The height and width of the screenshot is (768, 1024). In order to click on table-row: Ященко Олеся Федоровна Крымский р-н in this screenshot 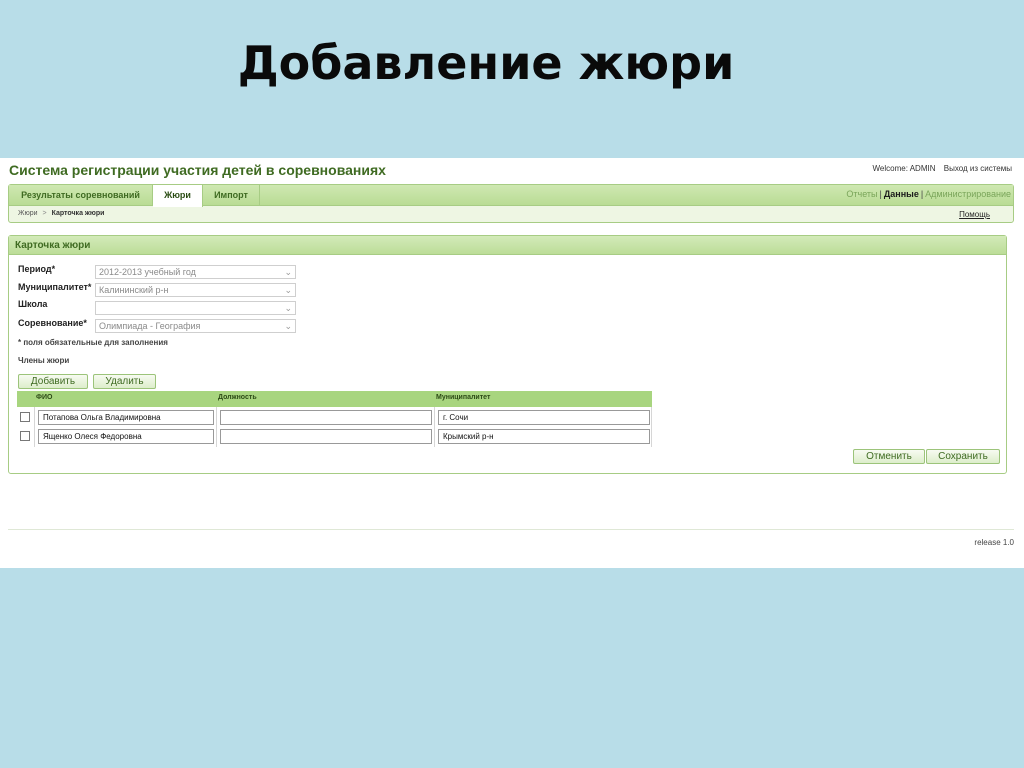, I will do `click(334, 437)`.